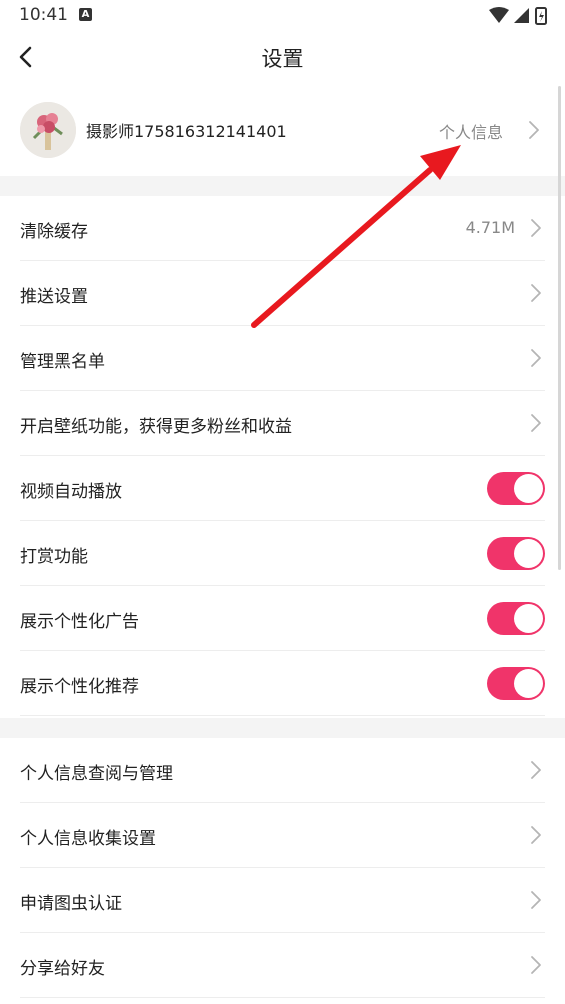  I want to click on status-bar: 10:41 A, so click(282, 16).